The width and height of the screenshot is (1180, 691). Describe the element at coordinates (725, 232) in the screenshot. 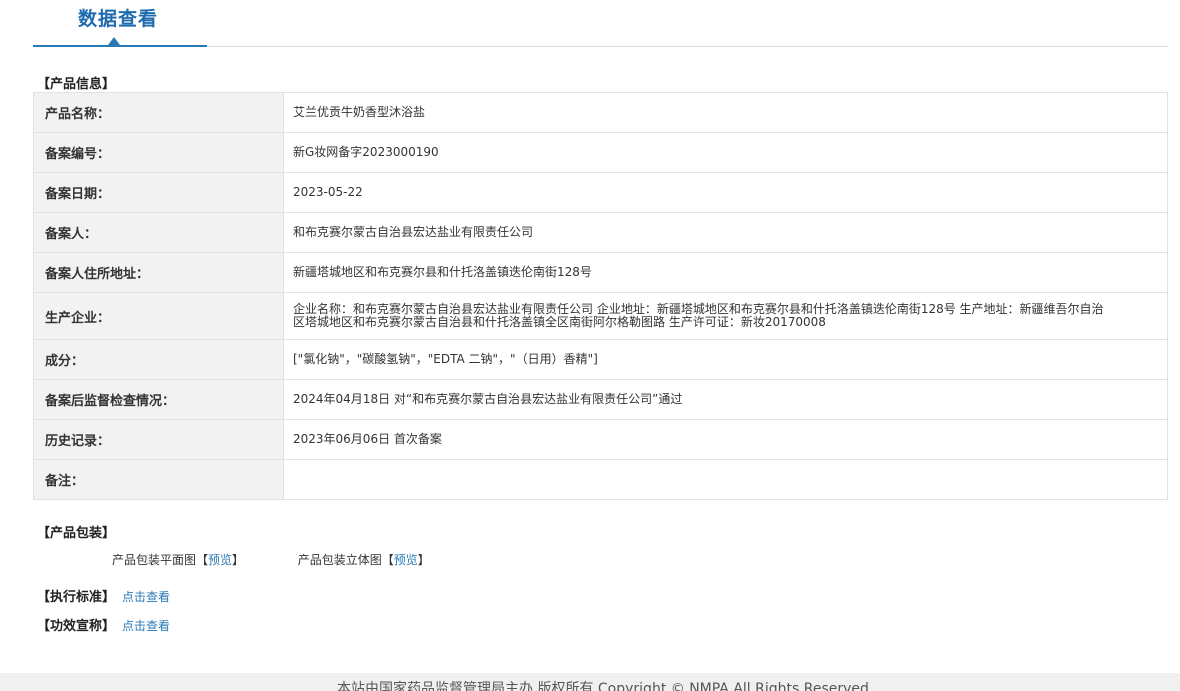

I see `row-value: 和布克赛尔蒙古自治县宏达盐业有限责任公司` at that location.